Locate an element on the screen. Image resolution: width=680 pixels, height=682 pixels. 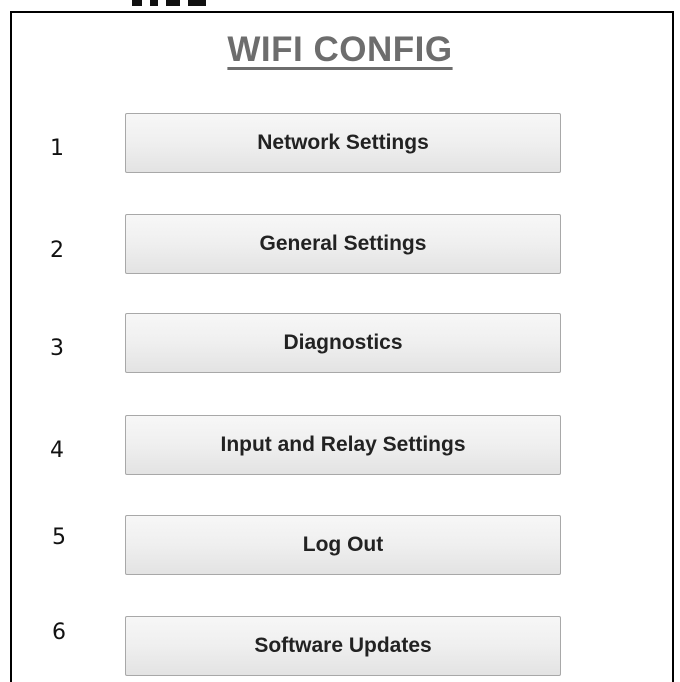
menu-number-5: 5 is located at coordinates (59, 537).